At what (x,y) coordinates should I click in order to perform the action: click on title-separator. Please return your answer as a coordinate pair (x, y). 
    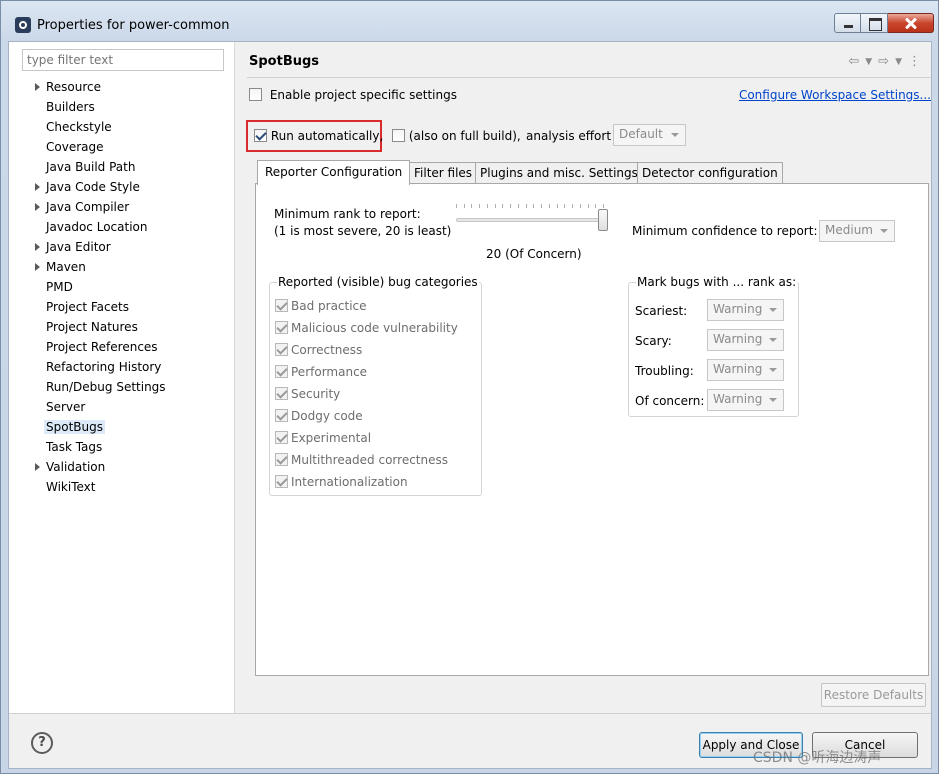
    Looking at the image, I should click on (589, 77).